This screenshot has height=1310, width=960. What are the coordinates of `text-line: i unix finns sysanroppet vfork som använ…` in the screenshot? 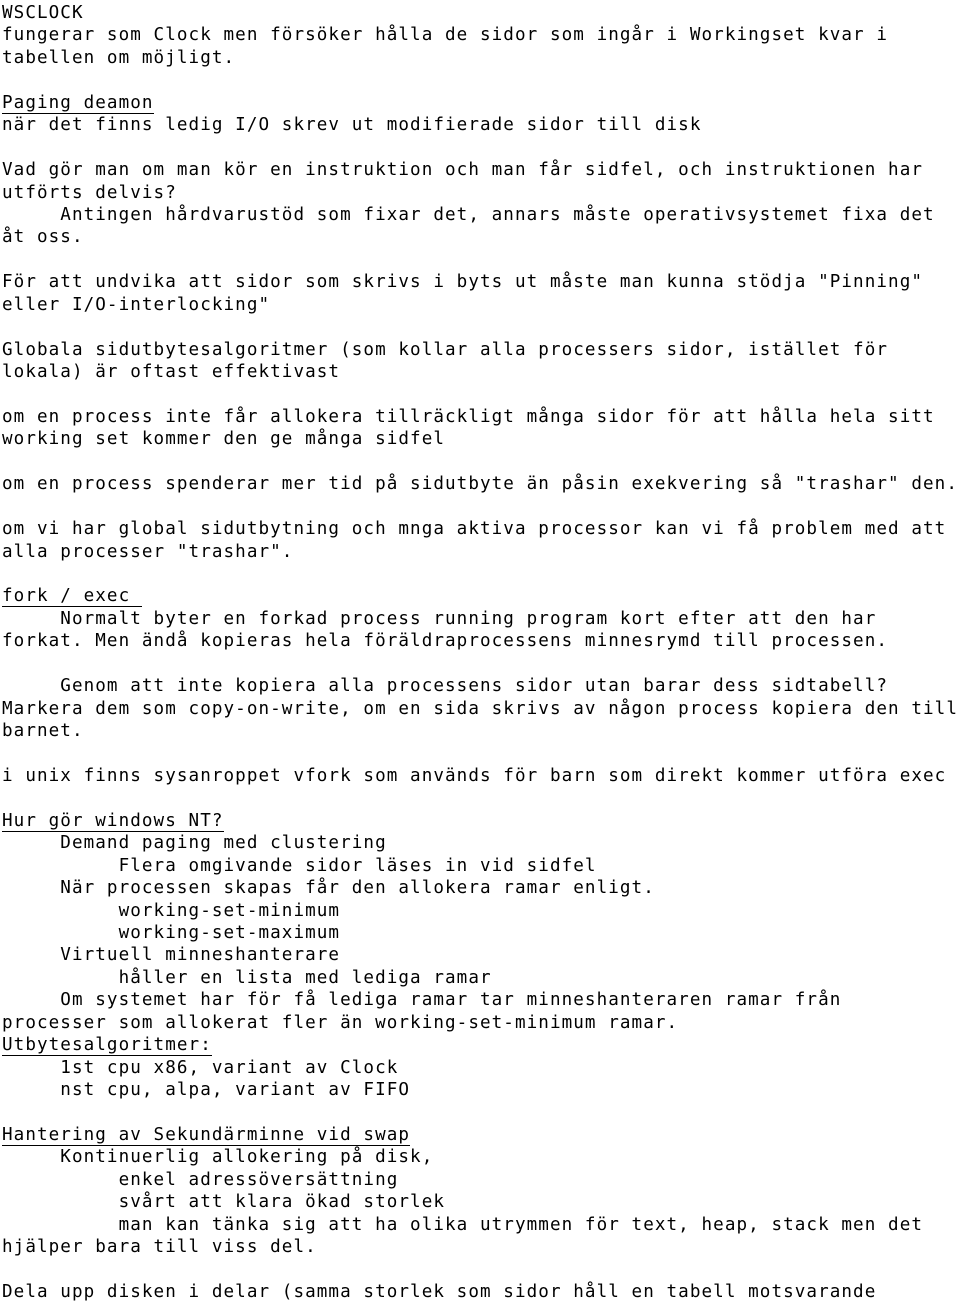 It's located at (474, 775).